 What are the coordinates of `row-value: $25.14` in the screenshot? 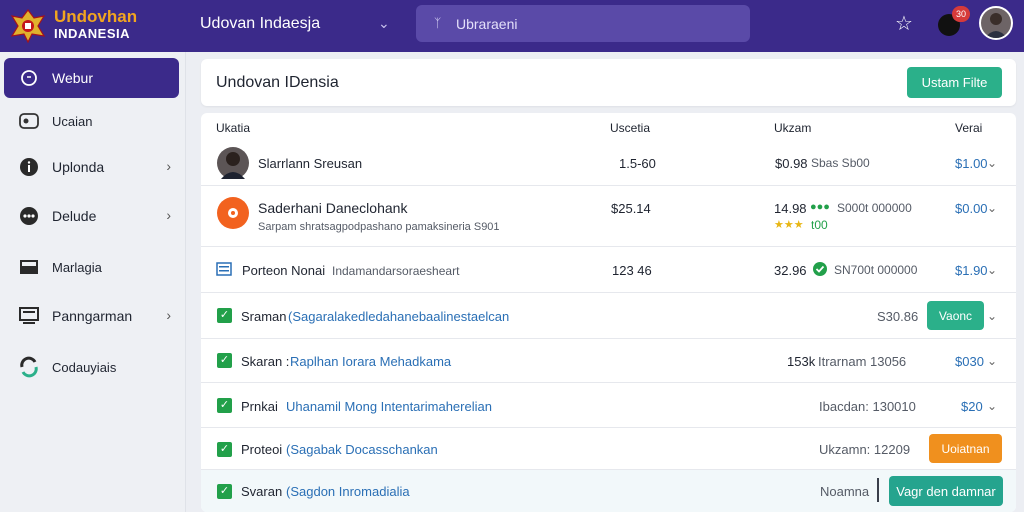 It's located at (631, 208).